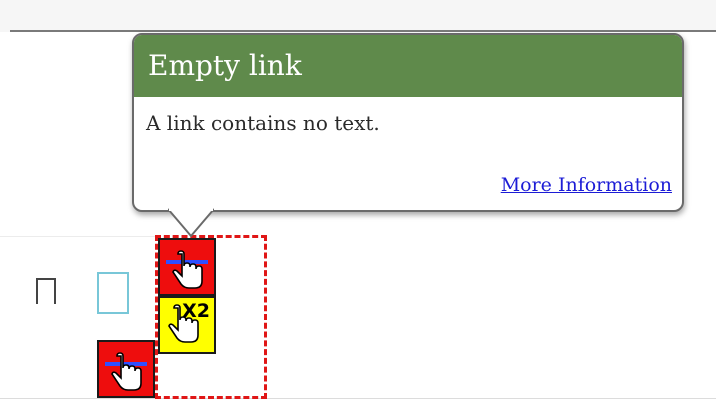 This screenshot has height=402, width=716. I want to click on empty-link-element, so click(113, 293).